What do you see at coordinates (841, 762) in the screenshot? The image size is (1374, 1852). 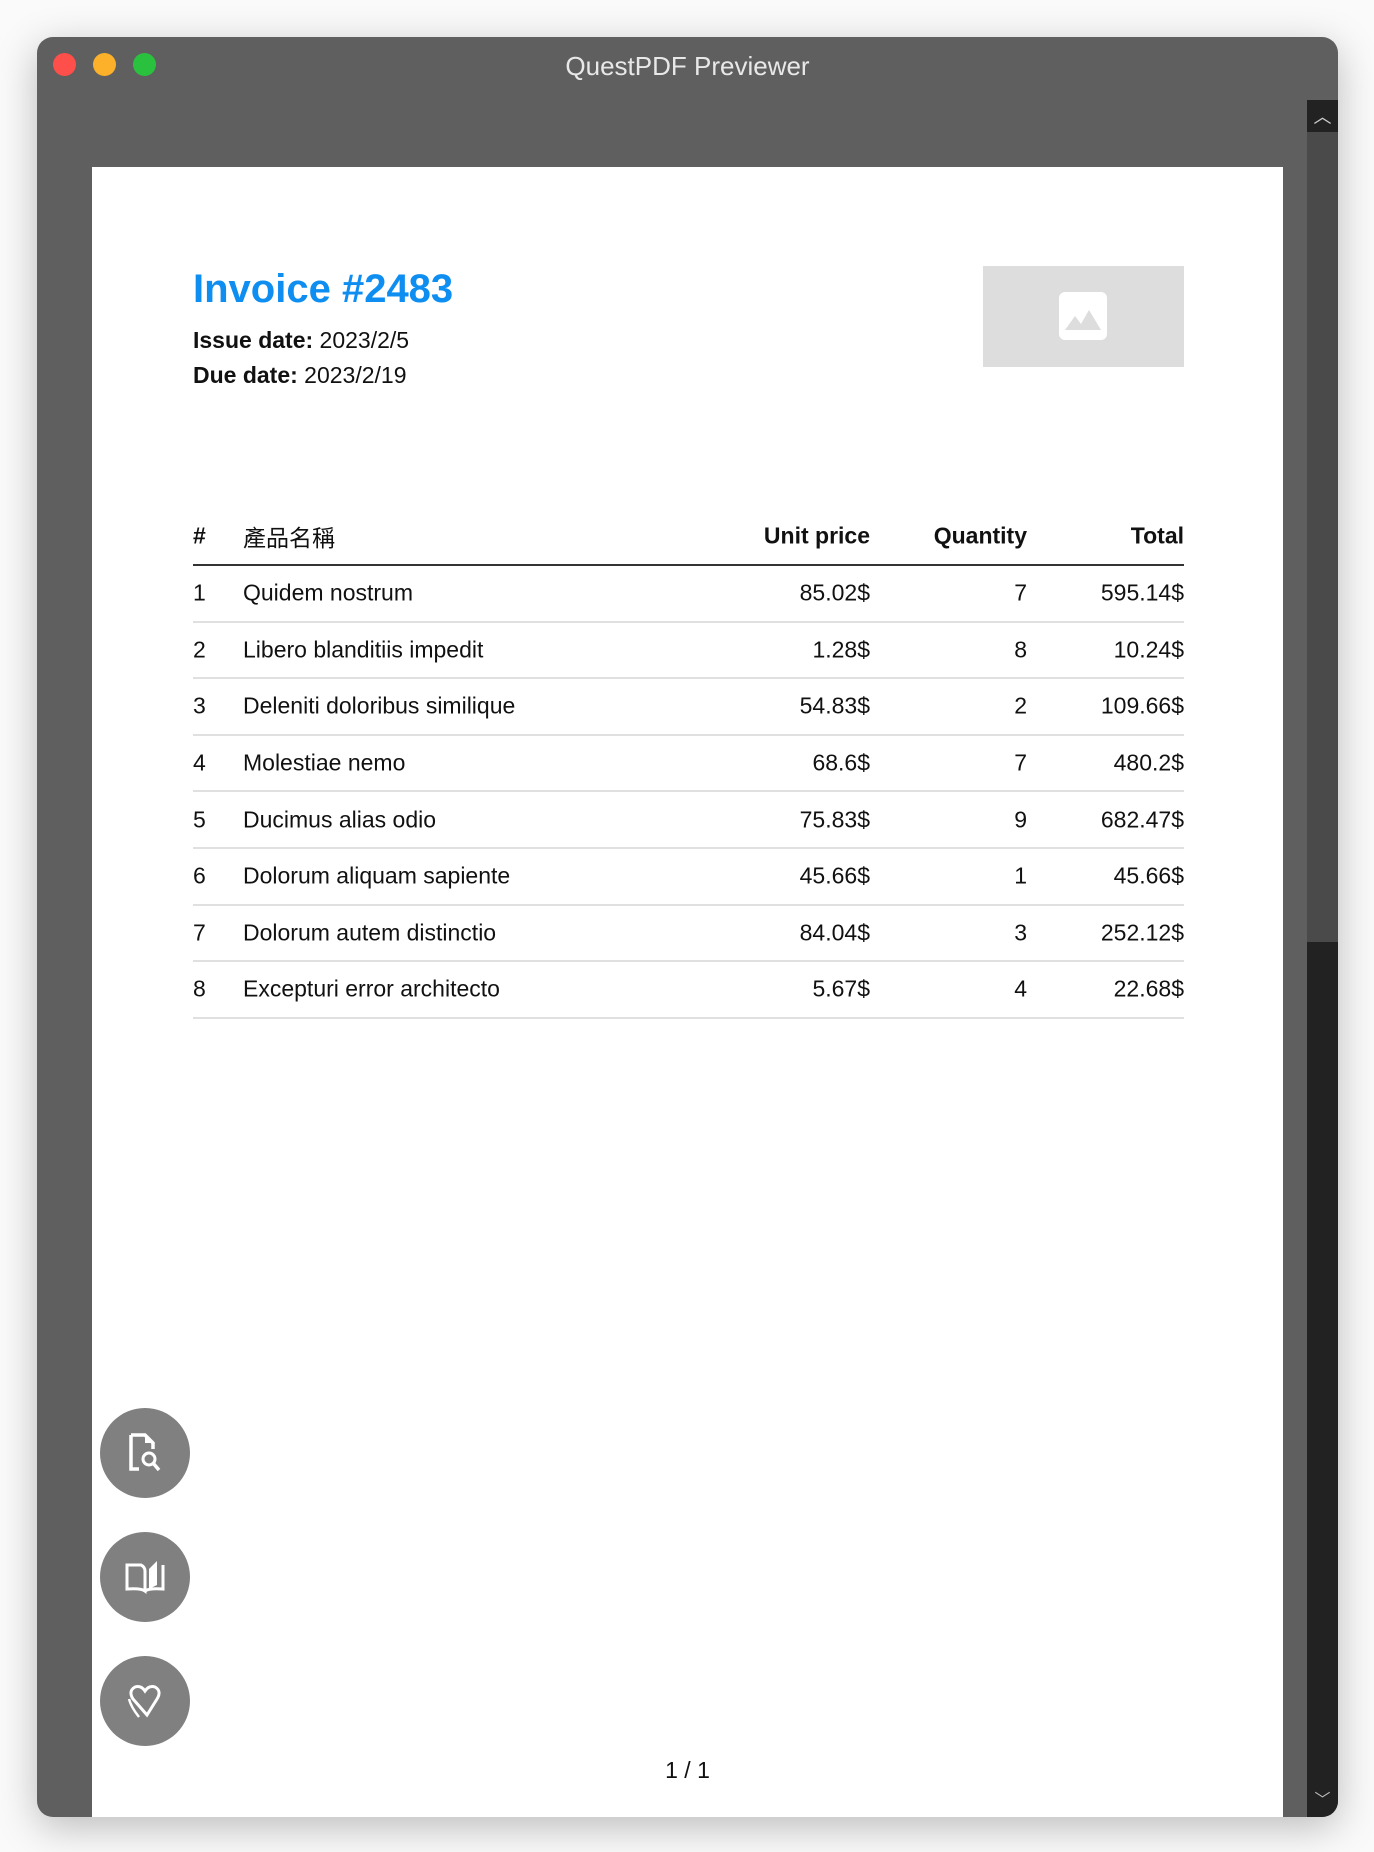 I see `item-unit-price: 68.6$` at bounding box center [841, 762].